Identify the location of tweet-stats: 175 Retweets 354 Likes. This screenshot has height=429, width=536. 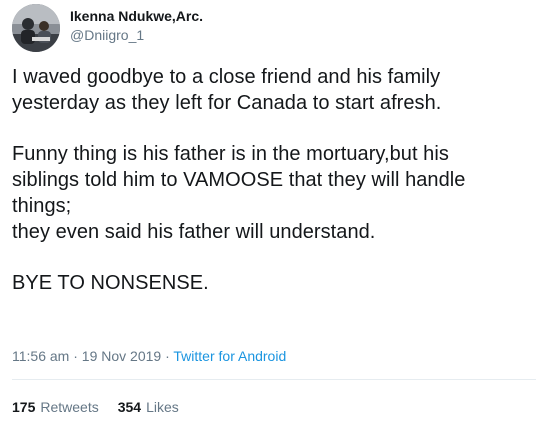
(95, 407).